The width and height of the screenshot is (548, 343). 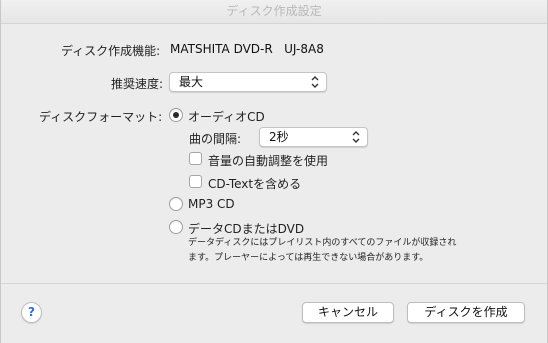 I want to click on gap-label: 曲の間隔:, so click(x=215, y=139).